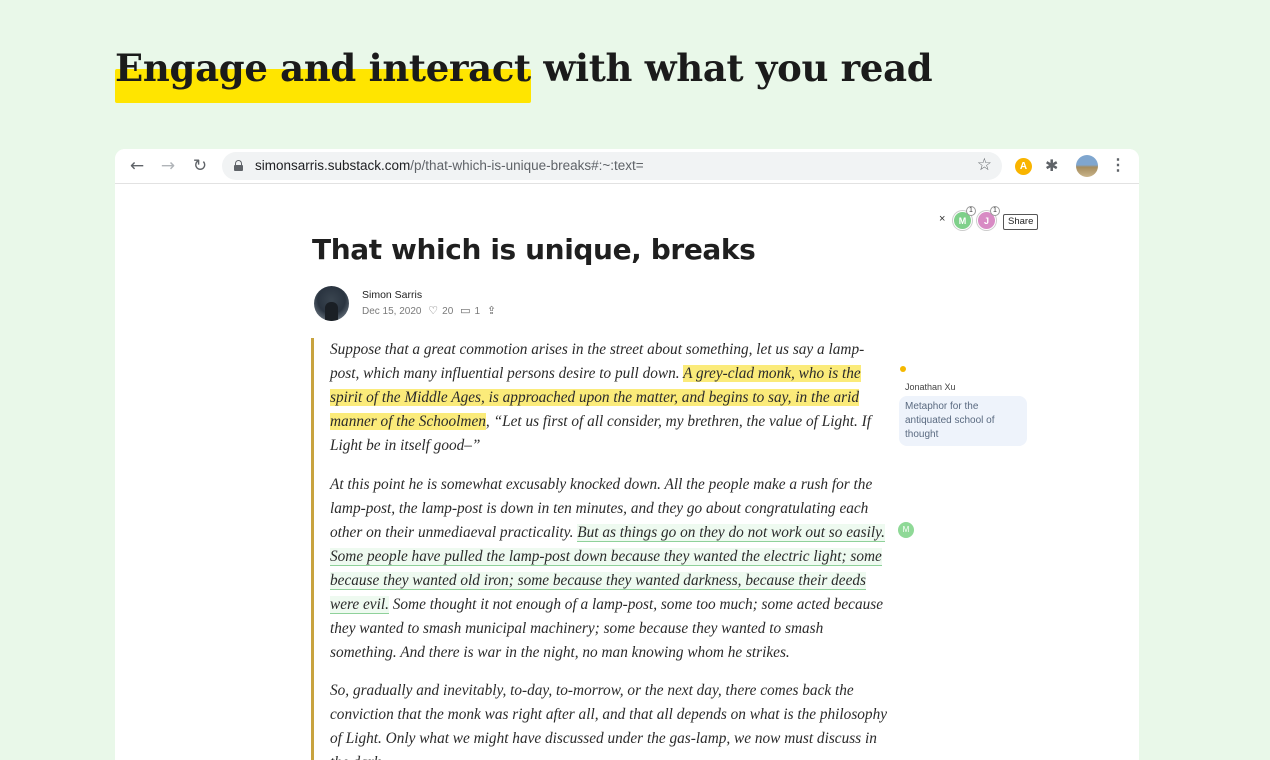  Describe the element at coordinates (930, 387) in the screenshot. I see `comment-author: Jonathan Xu` at that location.